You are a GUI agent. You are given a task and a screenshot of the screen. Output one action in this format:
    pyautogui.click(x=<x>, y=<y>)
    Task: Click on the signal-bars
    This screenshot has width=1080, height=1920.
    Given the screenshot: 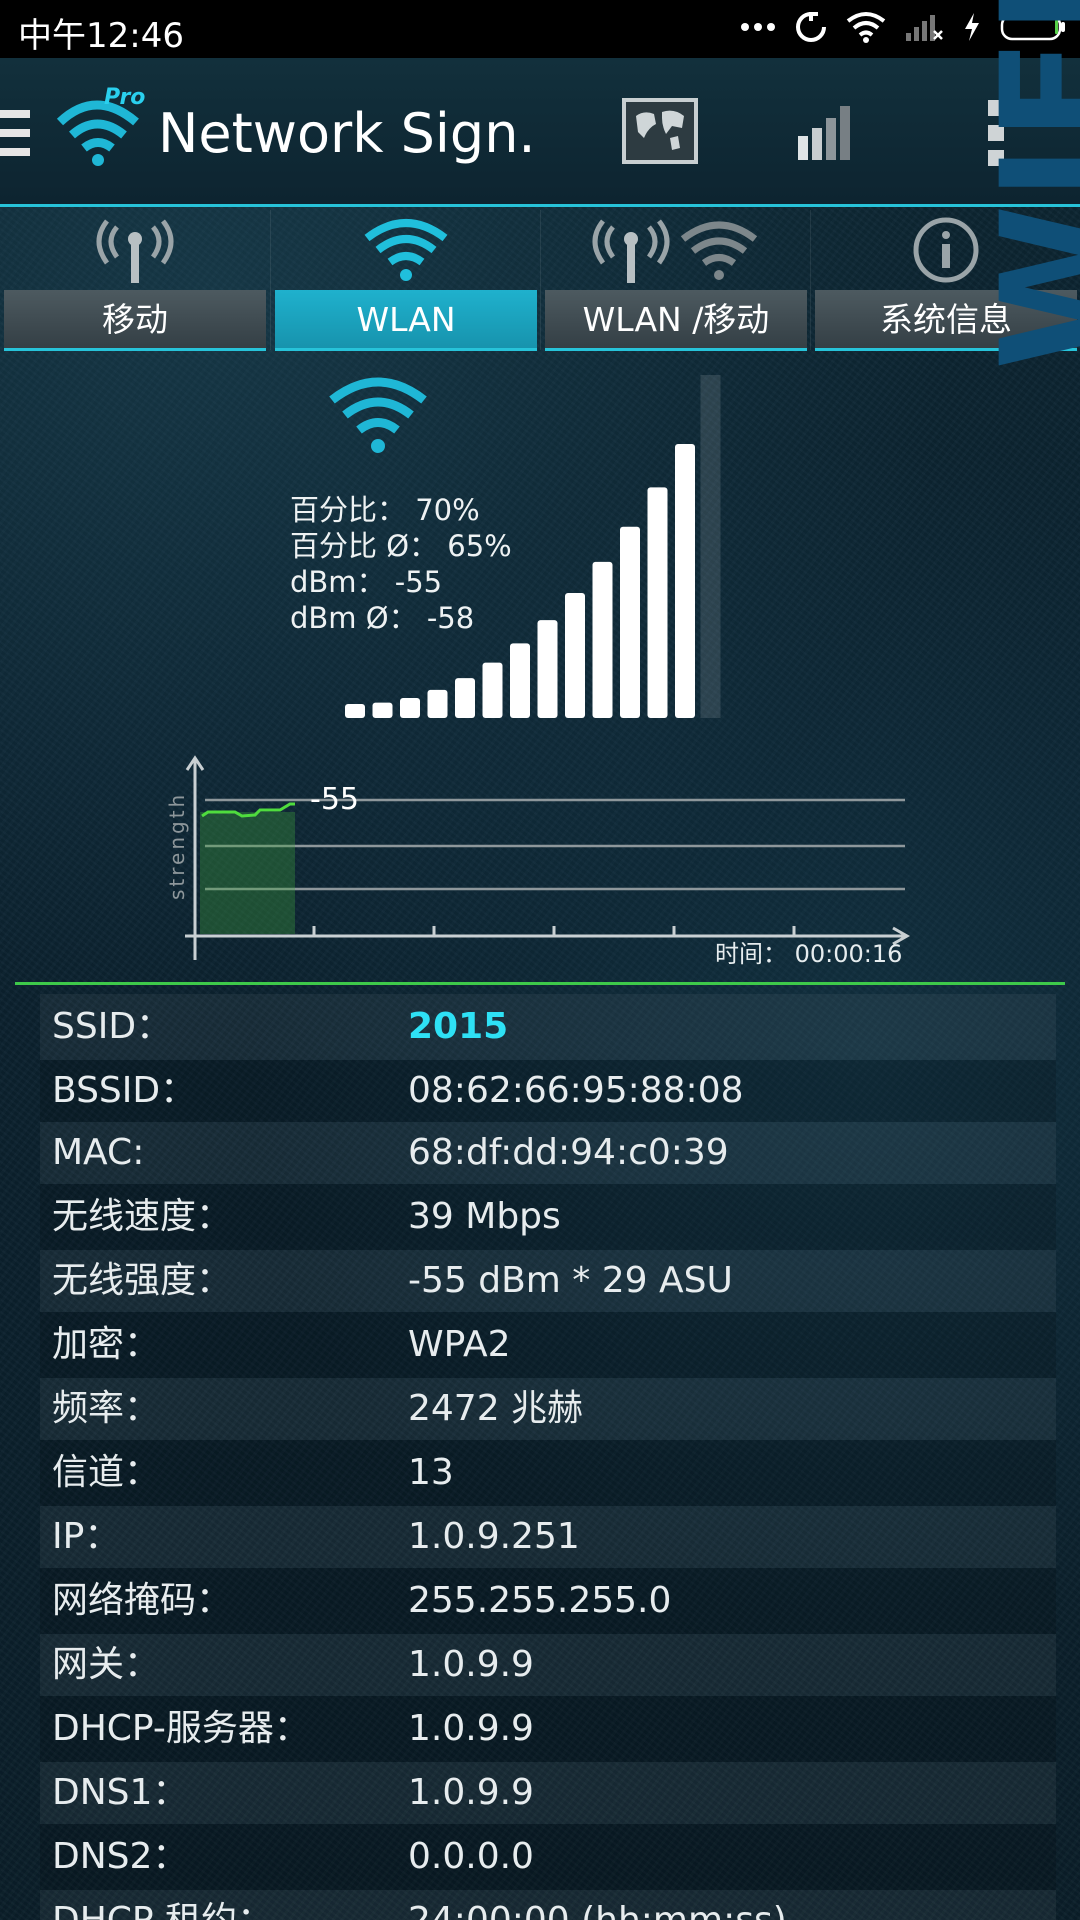 What is the action you would take?
    pyautogui.click(x=533, y=546)
    